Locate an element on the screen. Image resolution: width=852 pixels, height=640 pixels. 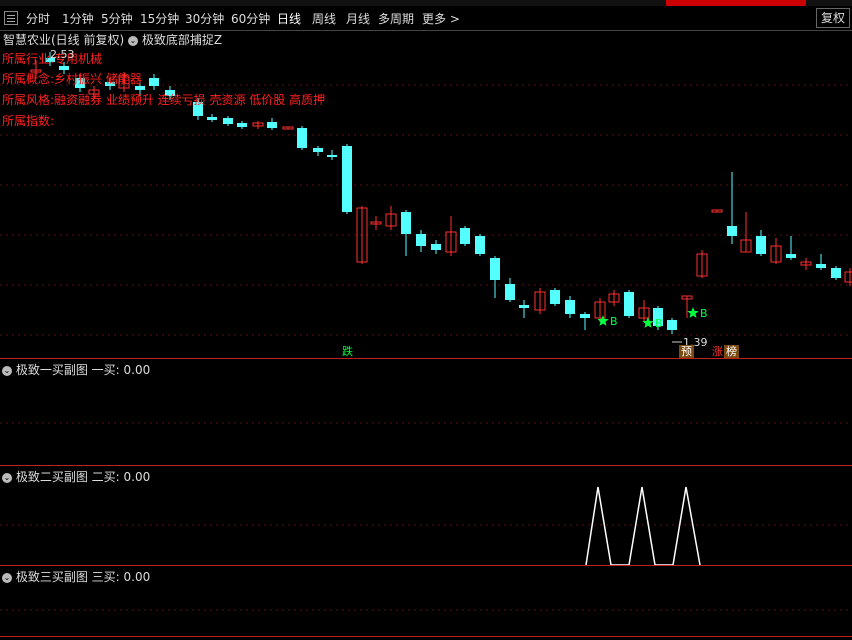
marker-rise: 涨 is located at coordinates (717, 351).